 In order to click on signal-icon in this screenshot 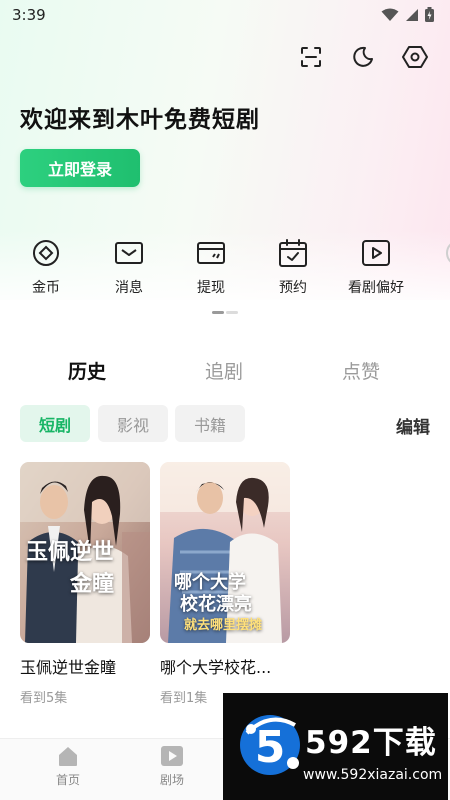, I will do `click(412, 14)`.